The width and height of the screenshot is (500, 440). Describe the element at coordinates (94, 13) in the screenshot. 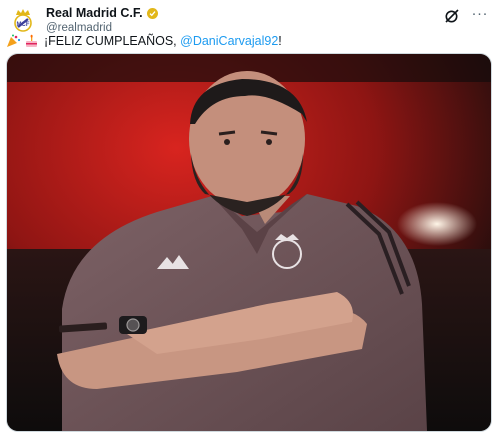

I see `author-display-name: Real Madrid C.F.` at that location.